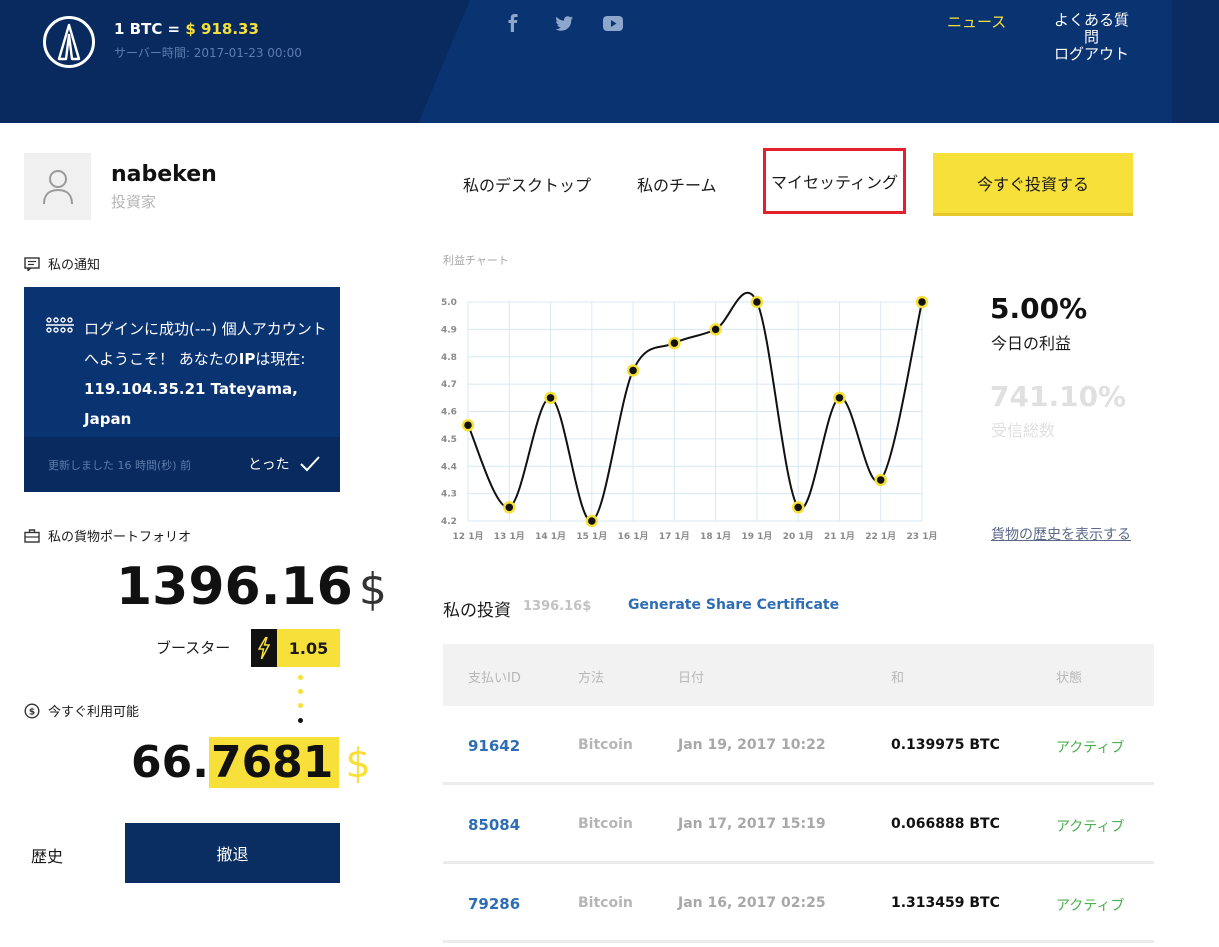 This screenshot has width=1219, height=947. What do you see at coordinates (1058, 396) in the screenshot?
I see `total-received-value: 741.10%` at bounding box center [1058, 396].